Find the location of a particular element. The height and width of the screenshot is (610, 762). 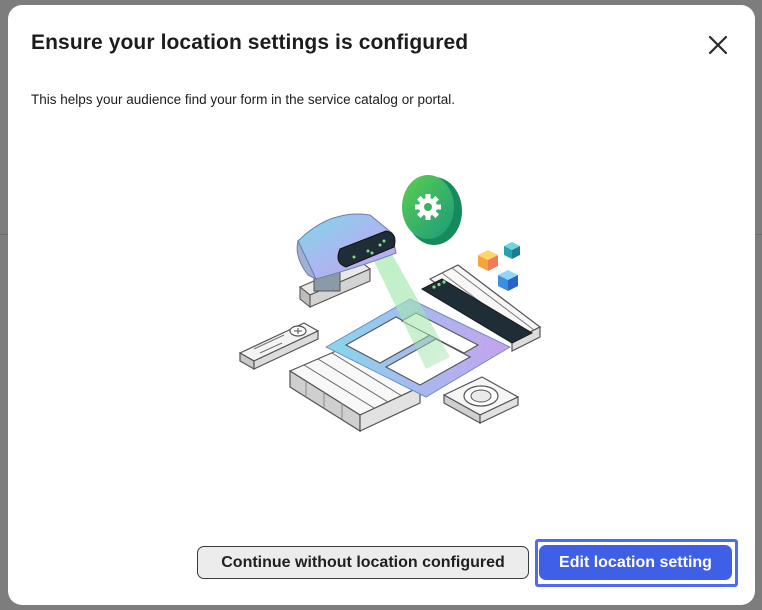

small-panel-shape is located at coordinates (279, 346).